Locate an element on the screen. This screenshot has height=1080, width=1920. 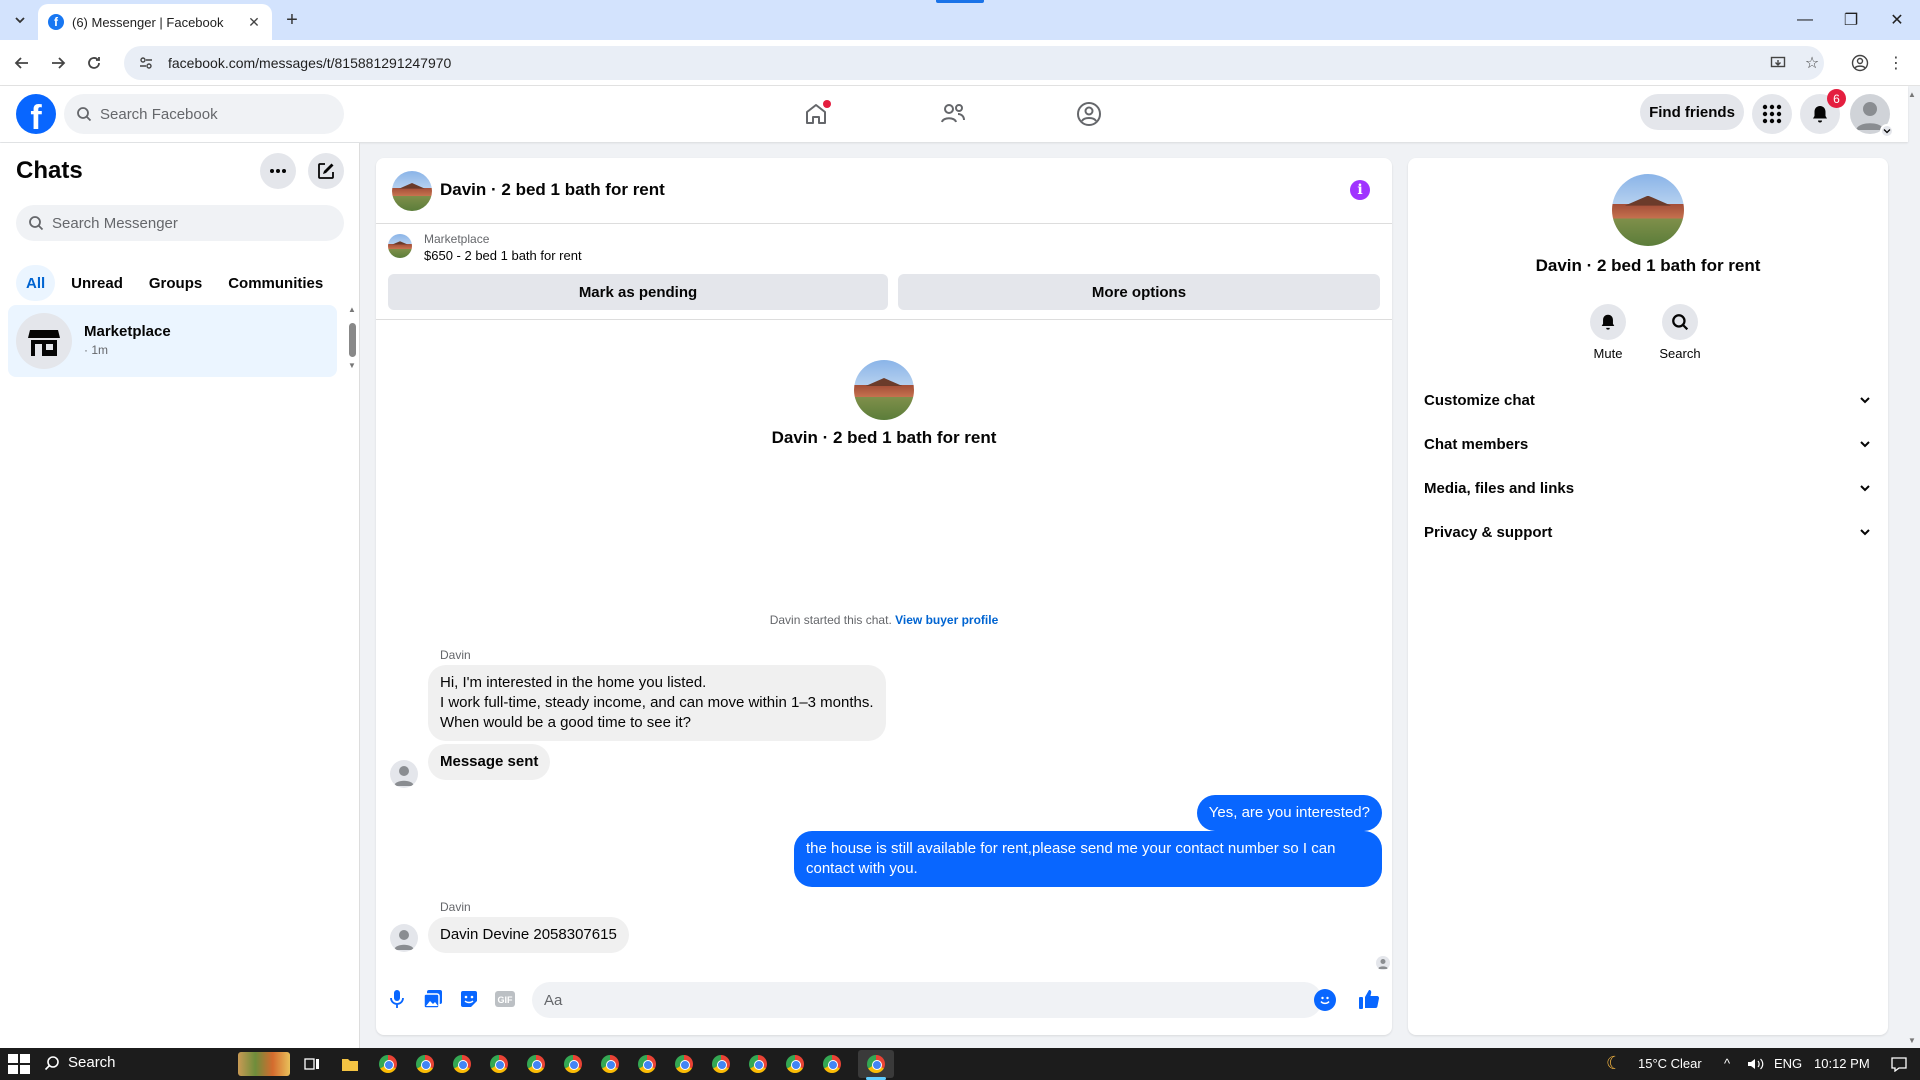
search-highlight-image is located at coordinates (264, 1064).